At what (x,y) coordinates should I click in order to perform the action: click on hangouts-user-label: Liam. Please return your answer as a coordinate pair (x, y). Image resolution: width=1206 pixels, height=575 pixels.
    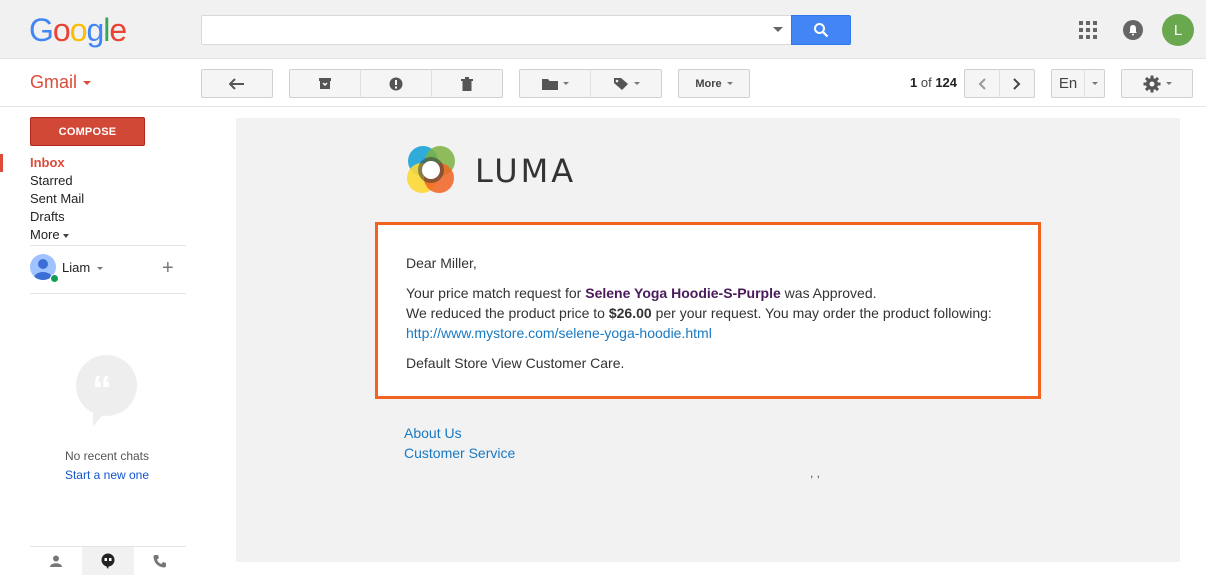
    Looking at the image, I should click on (76, 267).